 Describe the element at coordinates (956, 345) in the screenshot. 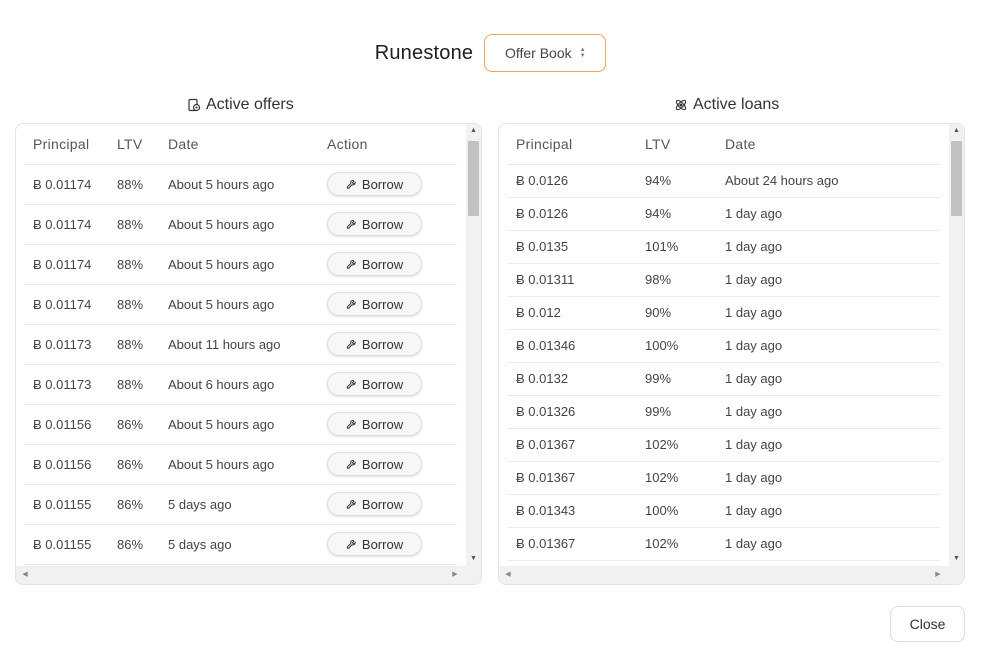

I see `loans-vertical-scrollbar: ▲ ▼` at that location.